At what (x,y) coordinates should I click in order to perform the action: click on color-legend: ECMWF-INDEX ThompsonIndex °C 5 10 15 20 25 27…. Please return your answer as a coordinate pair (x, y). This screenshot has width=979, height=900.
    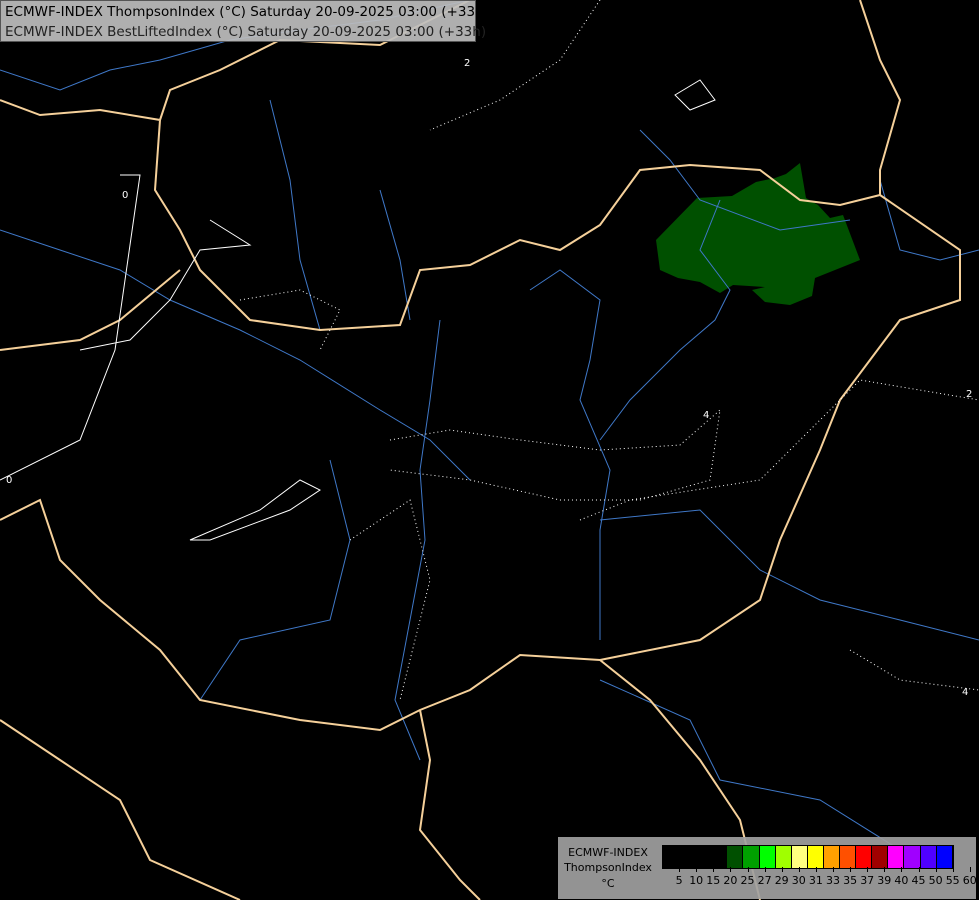
    Looking at the image, I should click on (767, 868).